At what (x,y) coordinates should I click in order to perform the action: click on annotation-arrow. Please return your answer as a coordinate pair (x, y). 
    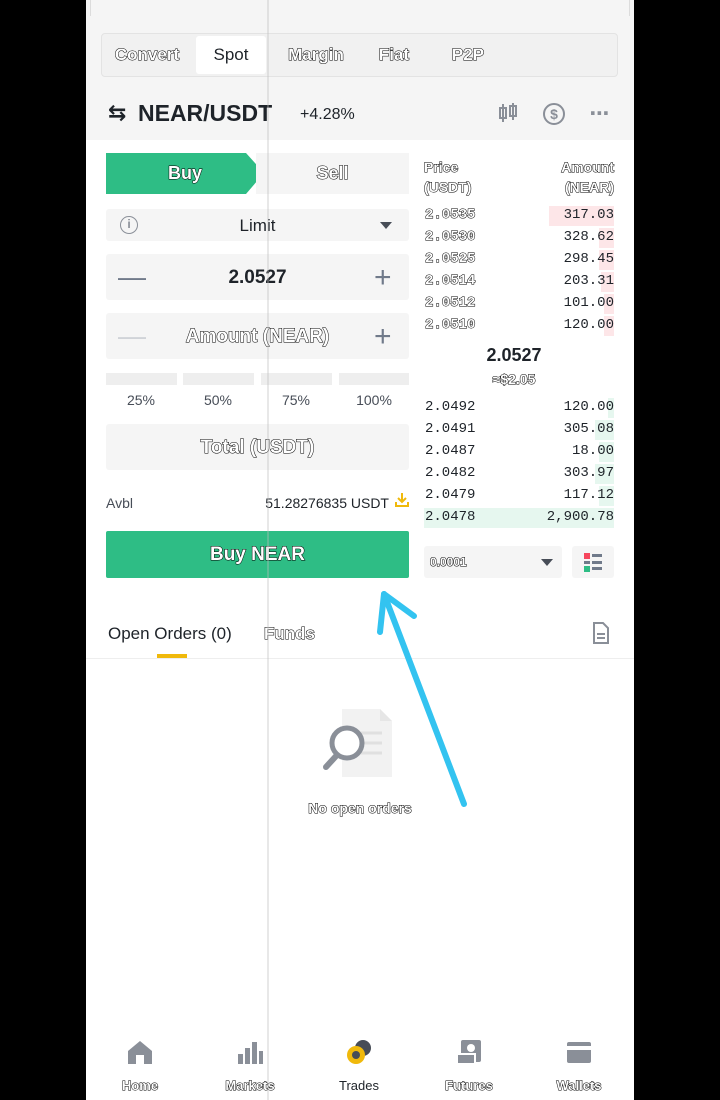
    Looking at the image, I should click on (422, 699).